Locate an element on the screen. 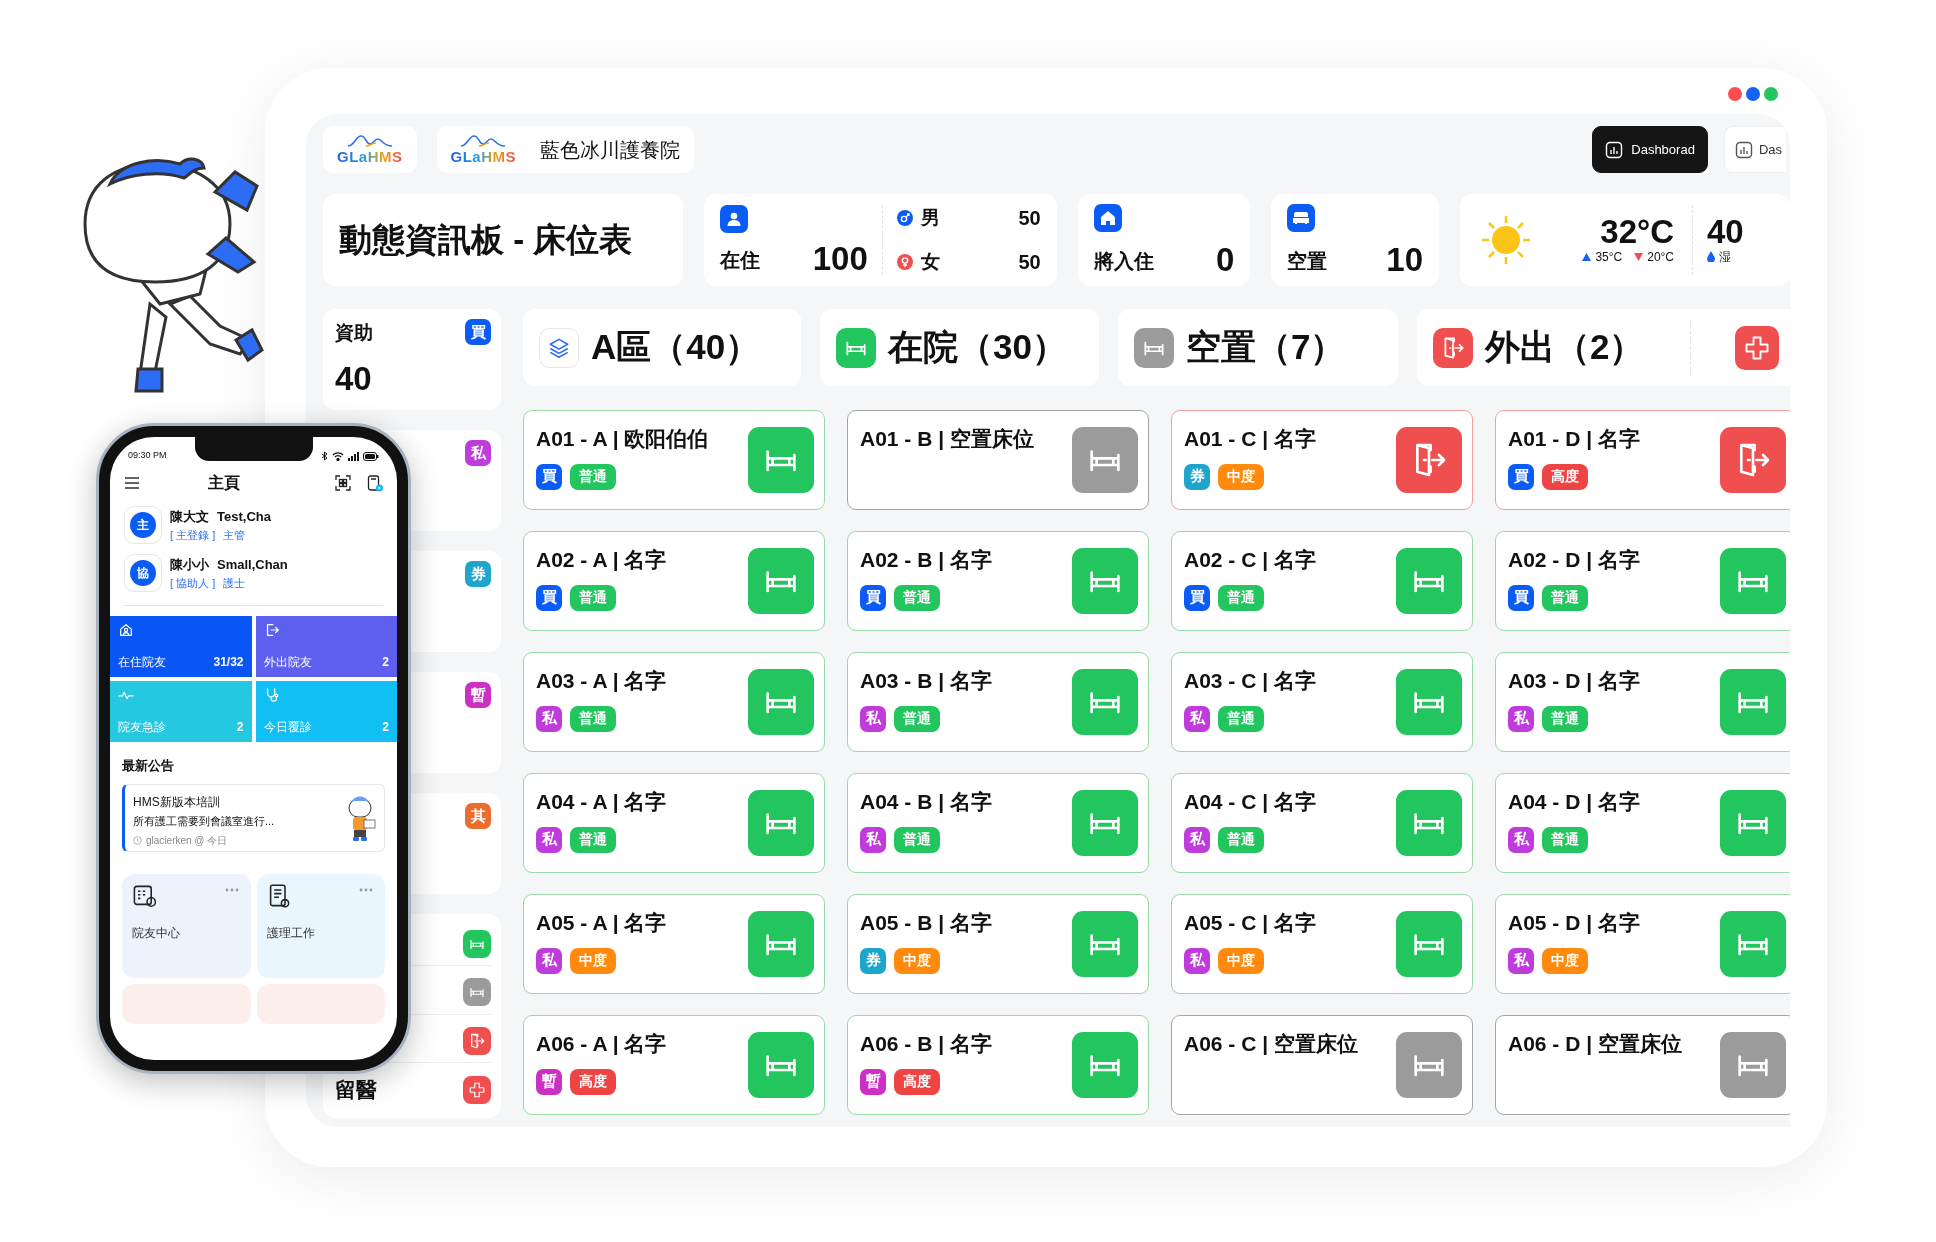 Image resolution: width=1936 pixels, height=1242 pixels. signal-icon is located at coordinates (353, 456).